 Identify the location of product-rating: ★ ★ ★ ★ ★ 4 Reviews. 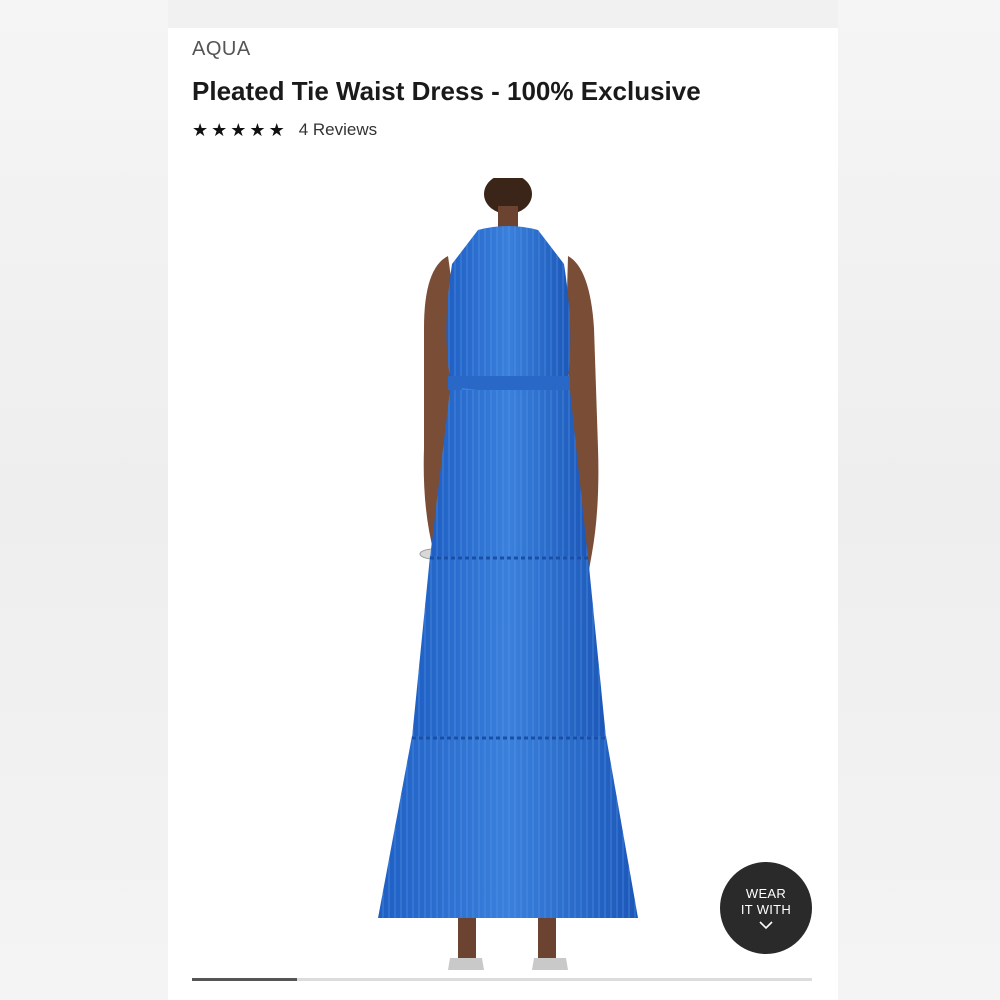
(284, 130).